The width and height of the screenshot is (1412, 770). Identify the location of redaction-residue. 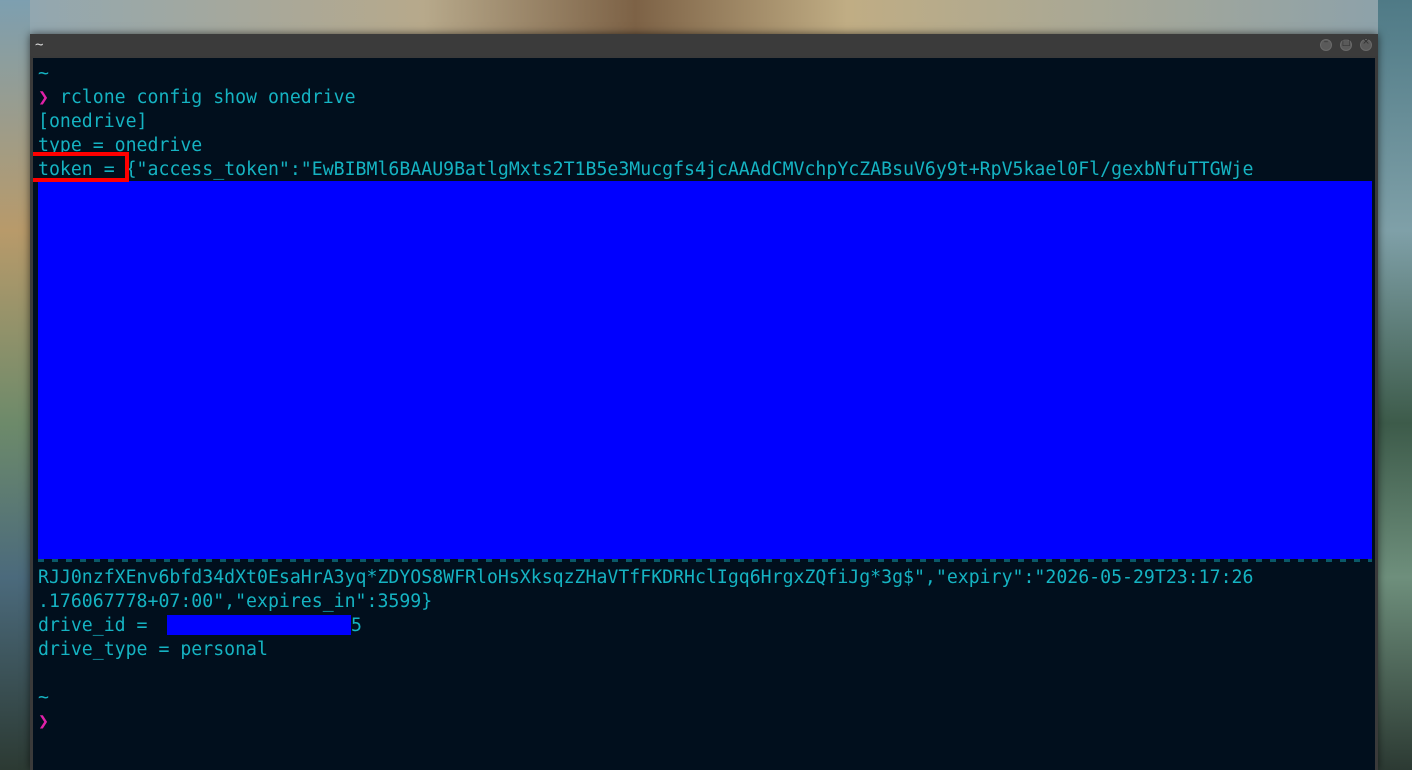
(705, 560).